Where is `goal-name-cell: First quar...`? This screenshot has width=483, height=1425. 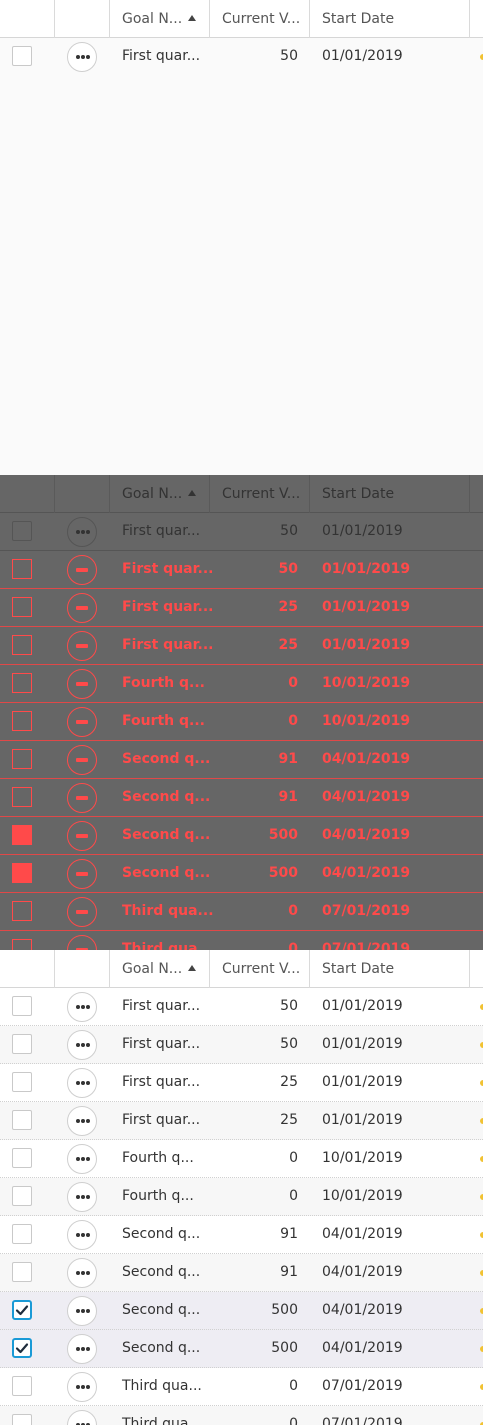 goal-name-cell: First quar... is located at coordinates (161, 56).